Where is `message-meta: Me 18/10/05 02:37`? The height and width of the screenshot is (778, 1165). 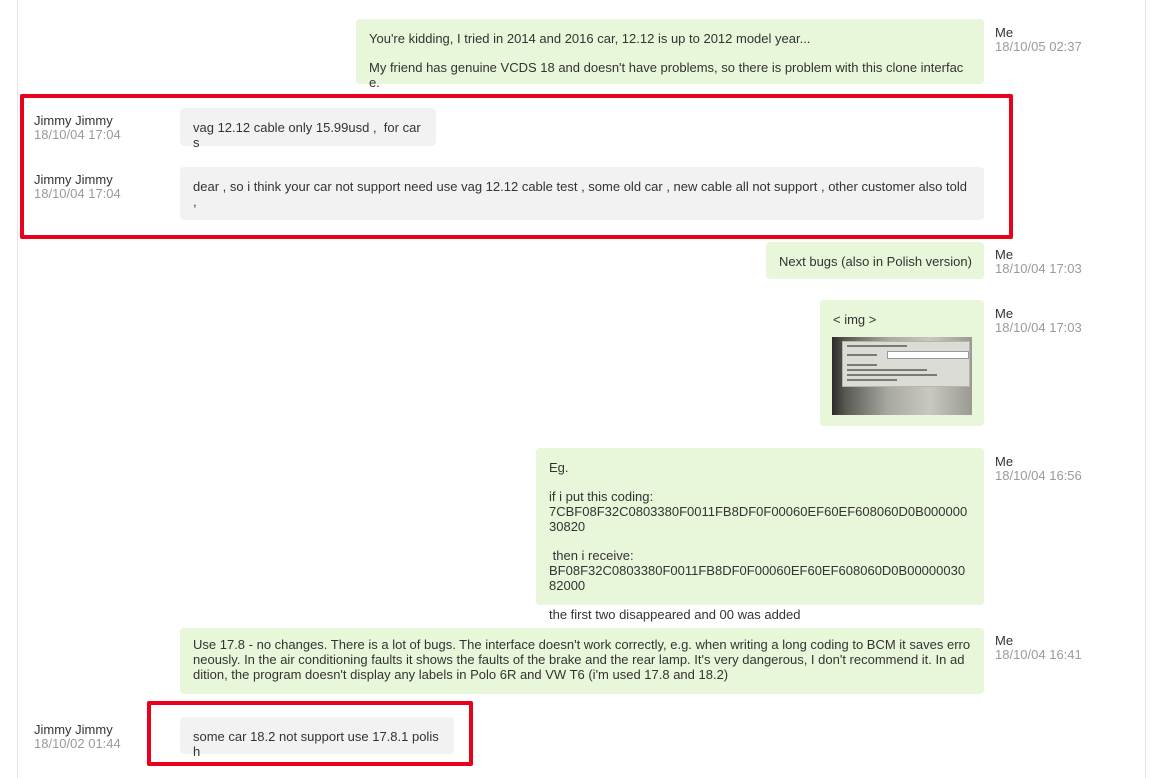 message-meta: Me 18/10/05 02:37 is located at coordinates (1038, 40).